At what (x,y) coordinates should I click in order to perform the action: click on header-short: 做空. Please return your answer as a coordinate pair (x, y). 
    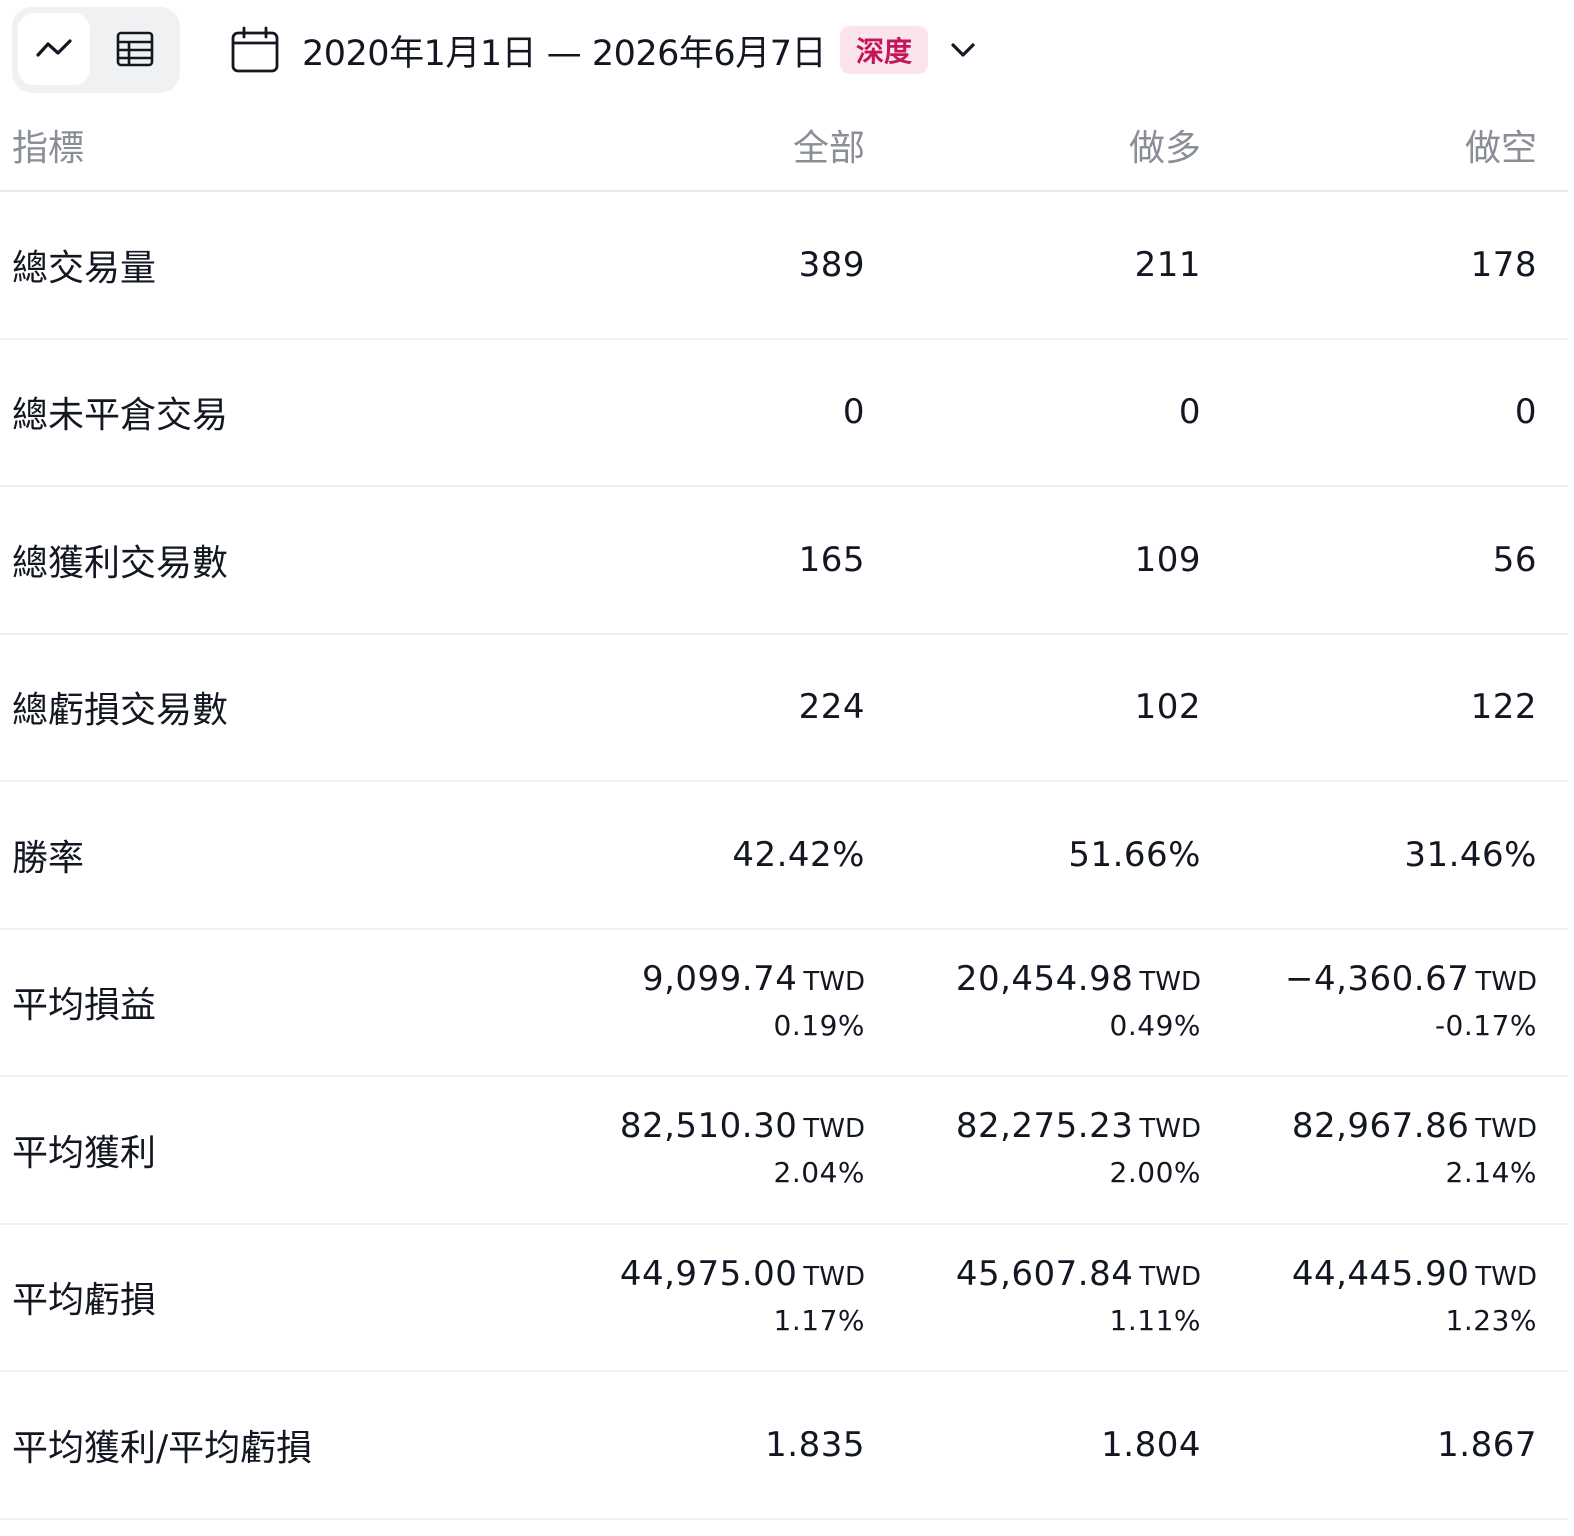
    Looking at the image, I should click on (1500, 148).